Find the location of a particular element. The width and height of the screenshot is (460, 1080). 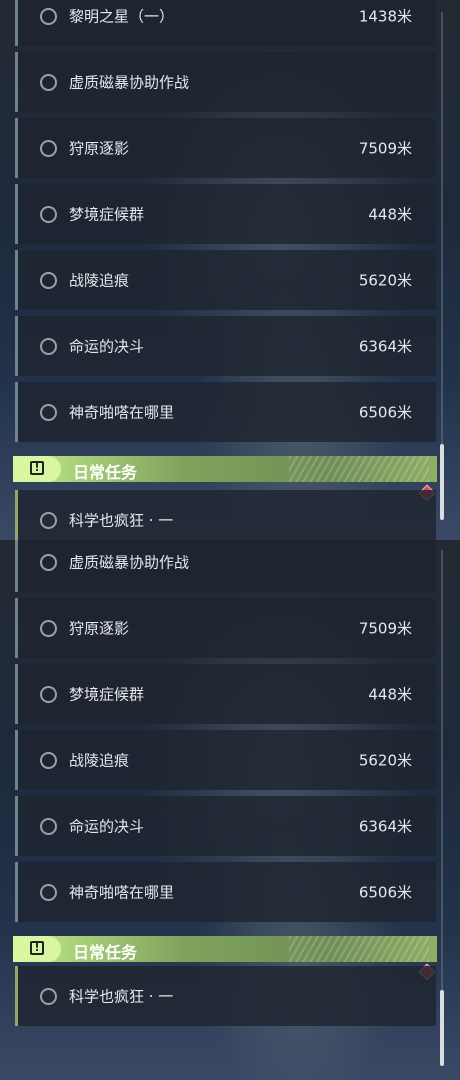

quest-name: 黎明之星（一） is located at coordinates (122, 16).